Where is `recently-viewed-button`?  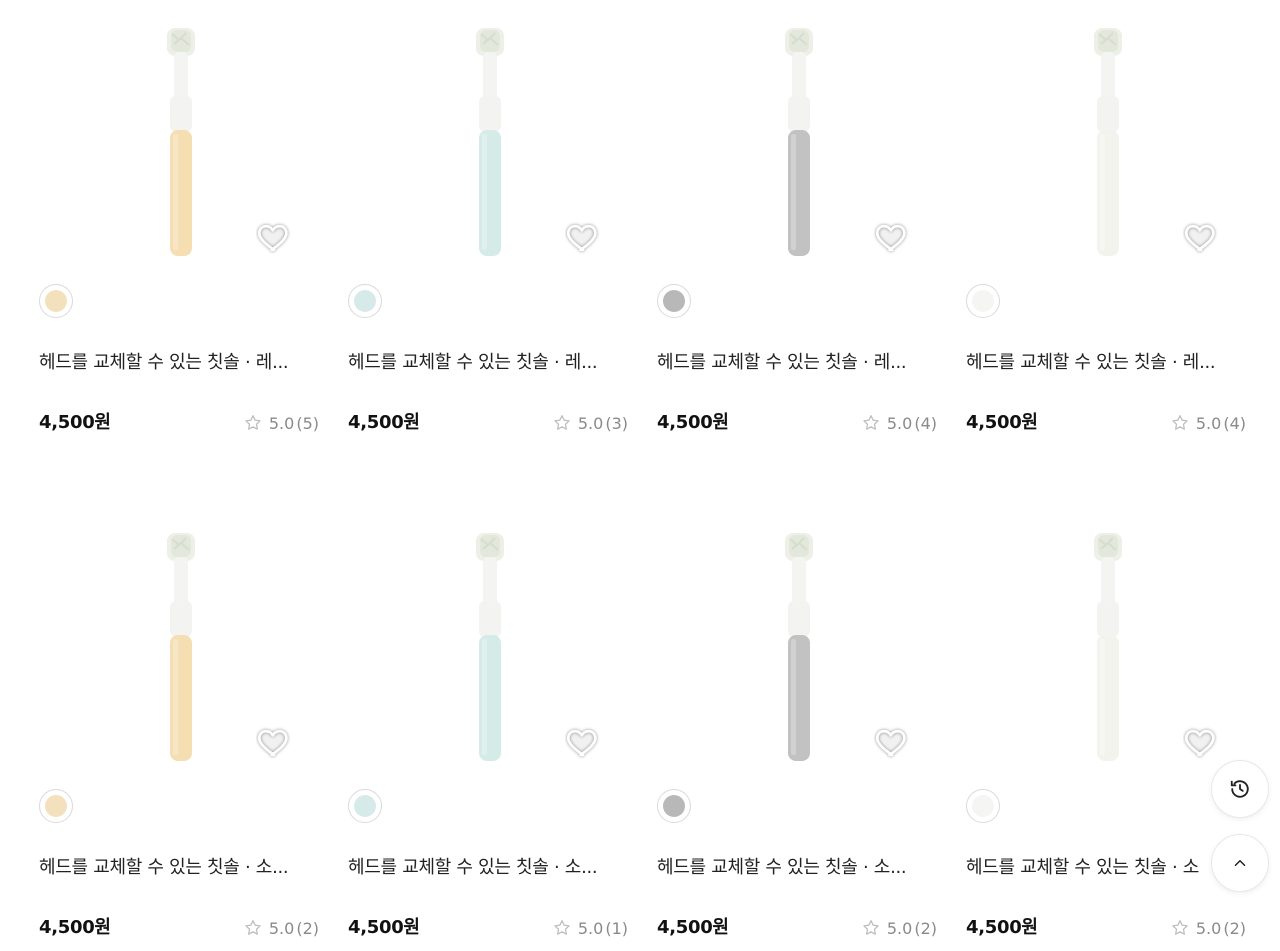
recently-viewed-button is located at coordinates (1240, 789).